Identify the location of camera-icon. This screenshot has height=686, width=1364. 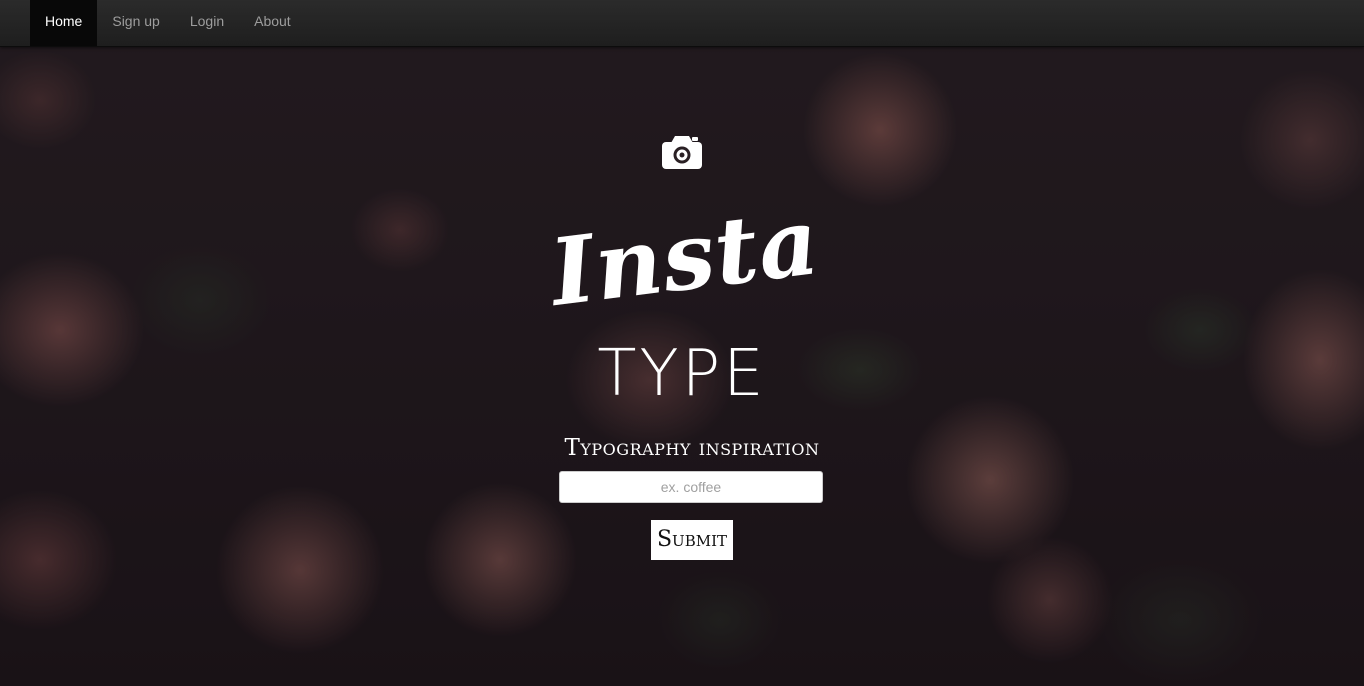
(682, 152).